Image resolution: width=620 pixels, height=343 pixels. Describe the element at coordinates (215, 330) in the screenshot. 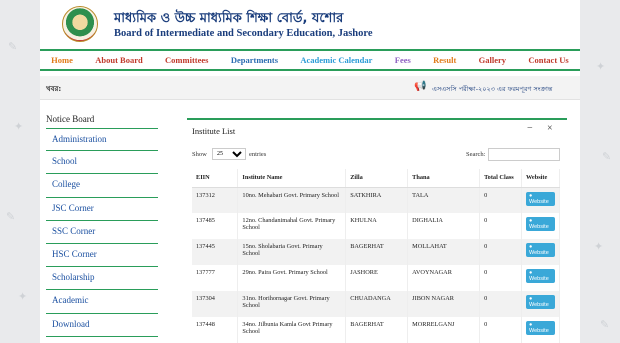

I see `cell-eiin: 137448` at that location.